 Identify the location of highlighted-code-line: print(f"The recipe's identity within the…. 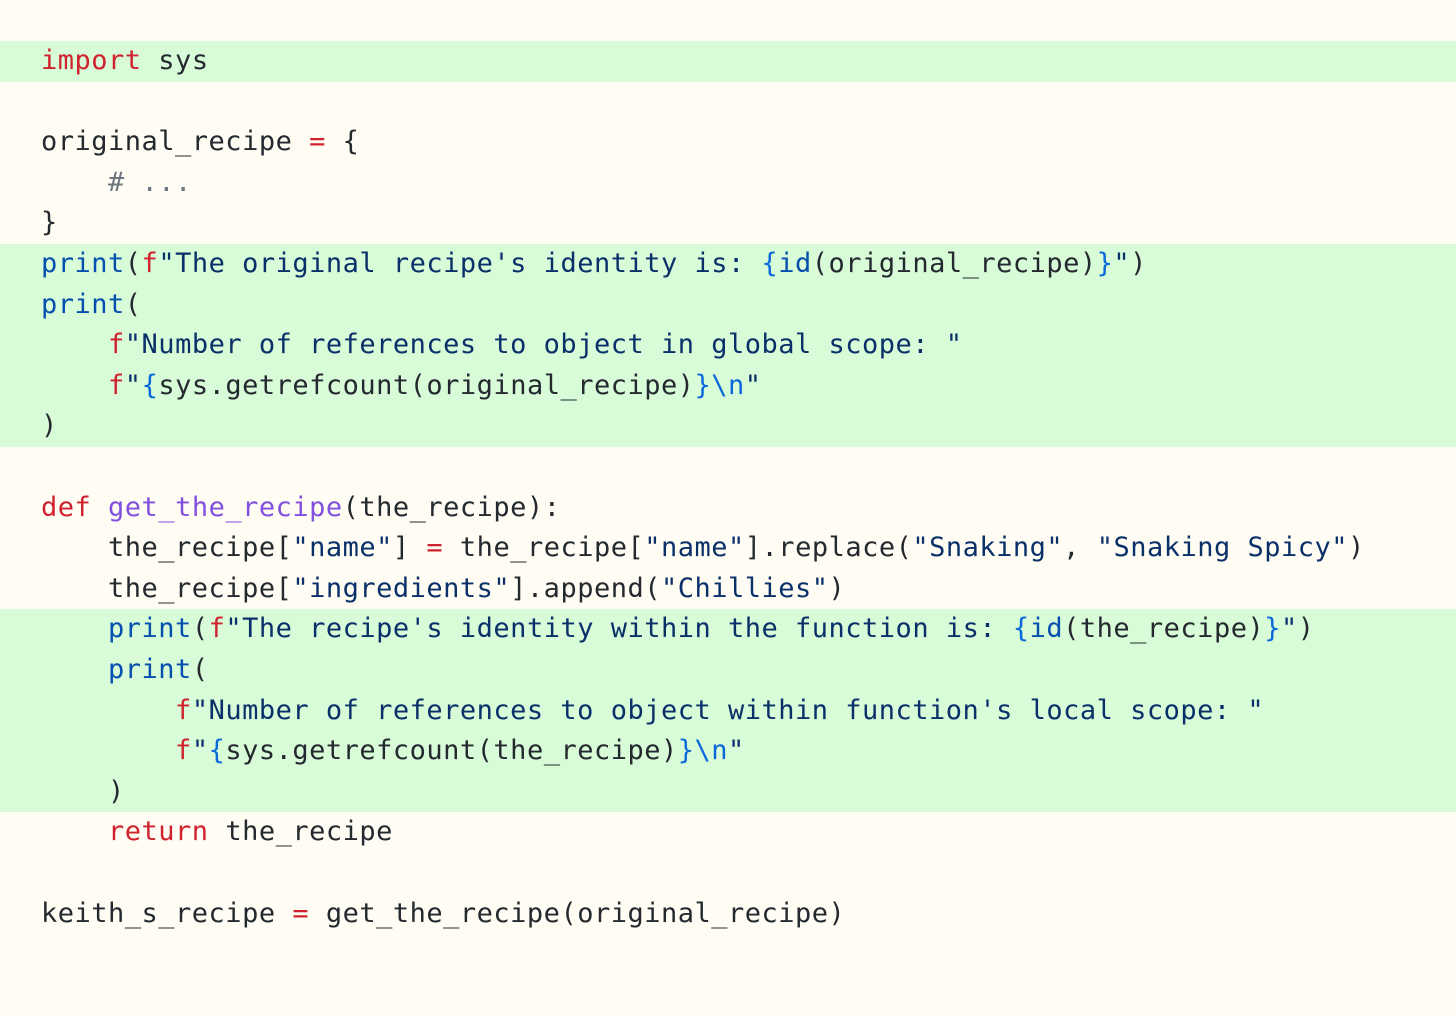
(728, 629).